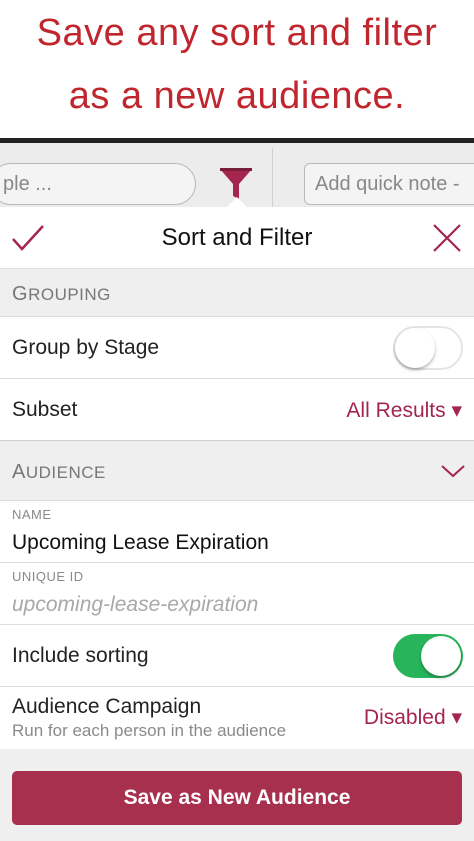 The image size is (474, 841). Describe the element at coordinates (48, 576) in the screenshot. I see `unique-id-label: UNIQUE ID` at that location.